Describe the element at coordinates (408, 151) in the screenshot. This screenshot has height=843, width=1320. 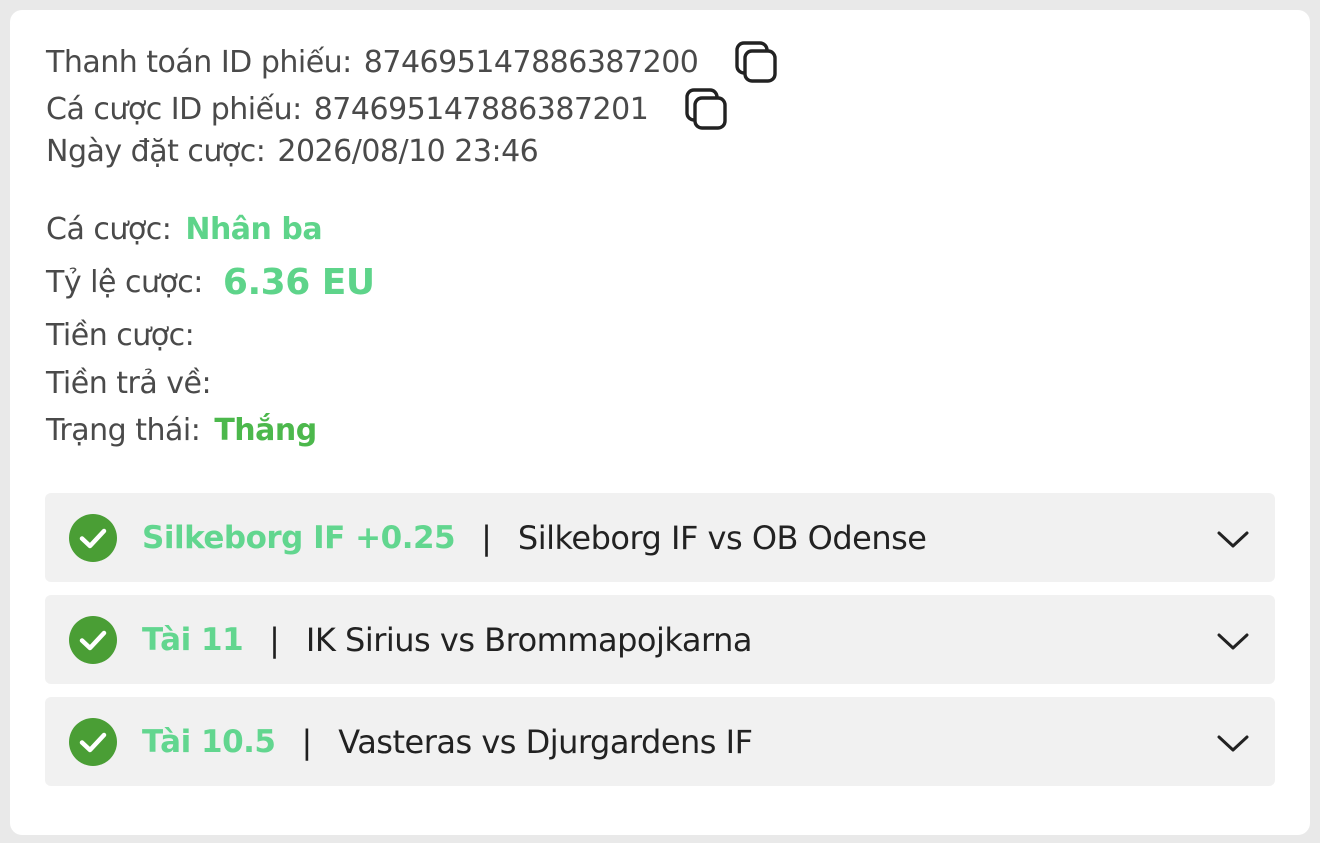
I see `bet-date-value: 2026/08/10 23:46` at that location.